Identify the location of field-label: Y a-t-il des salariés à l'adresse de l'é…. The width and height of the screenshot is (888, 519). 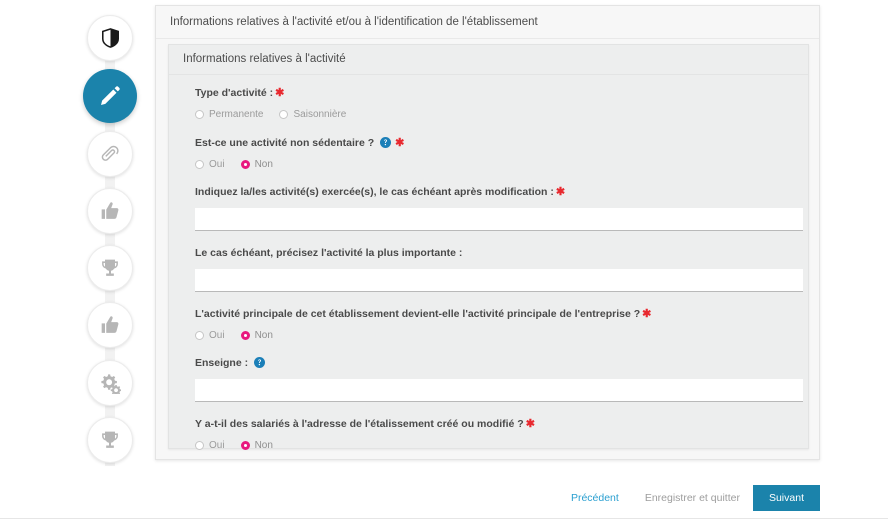
(365, 424).